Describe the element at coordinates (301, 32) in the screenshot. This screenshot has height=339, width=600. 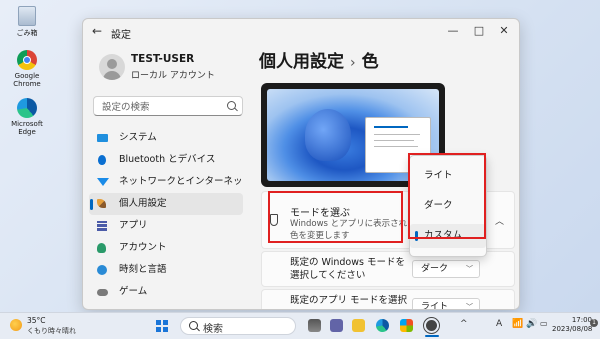
I see `title-bar: ← 設定 — □ ✕` at that location.